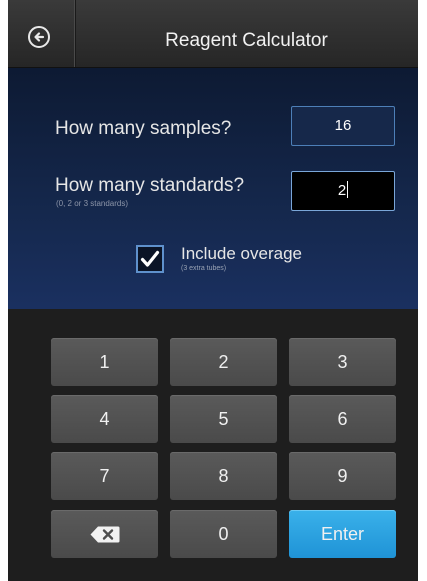 The image size is (427, 581). I want to click on key-7: 7, so click(104, 476).